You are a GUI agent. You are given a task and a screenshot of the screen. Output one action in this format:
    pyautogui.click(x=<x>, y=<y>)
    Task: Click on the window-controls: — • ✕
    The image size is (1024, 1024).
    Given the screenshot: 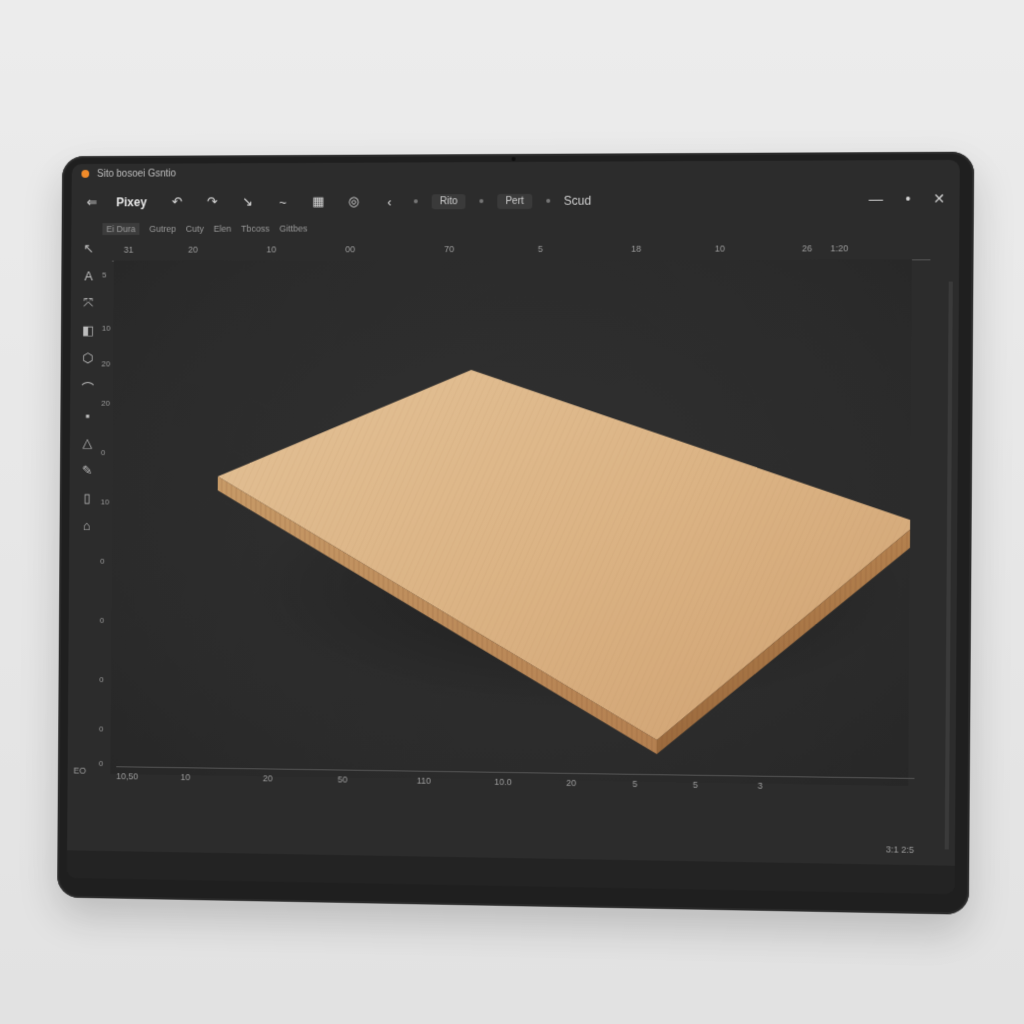 What is the action you would take?
    pyautogui.click(x=907, y=198)
    